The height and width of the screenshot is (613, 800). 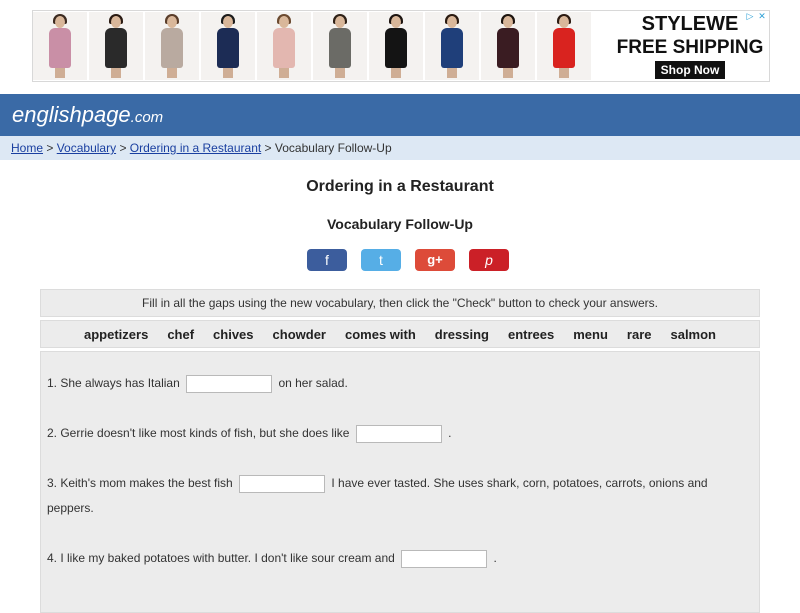 I want to click on google-plus-share-button: g+, so click(x=435, y=260).